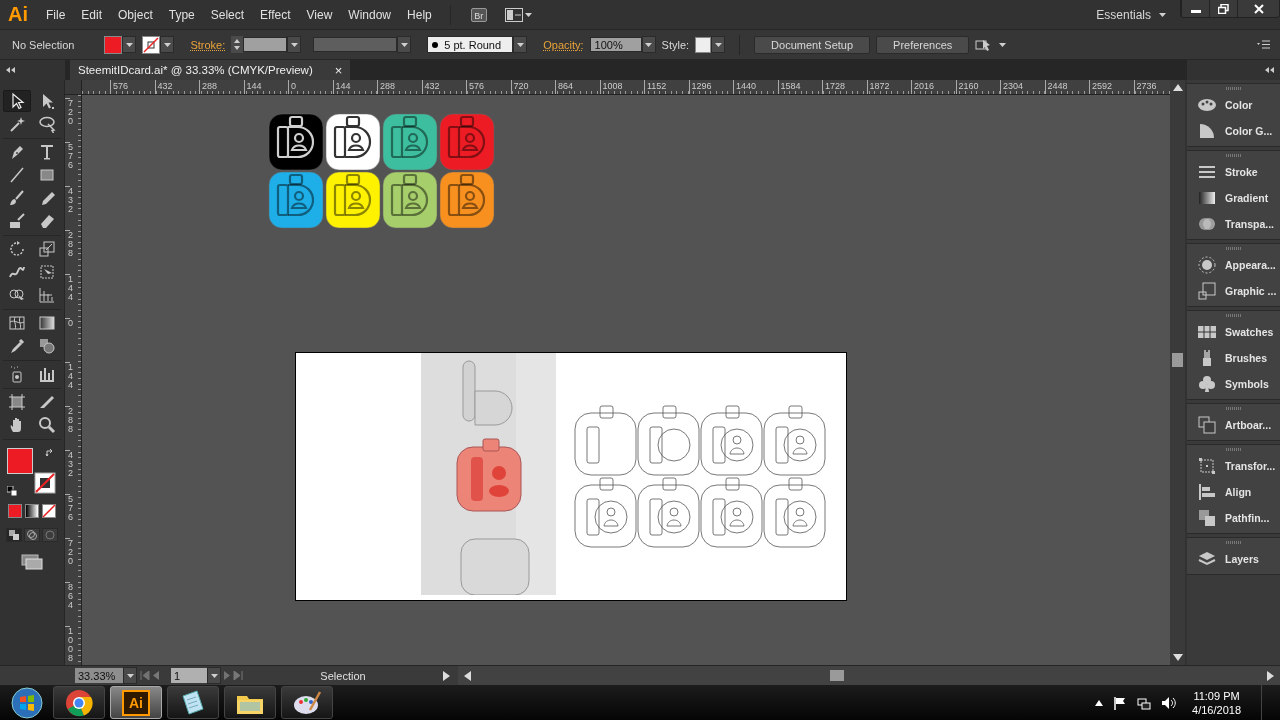 The width and height of the screenshot is (1280, 720). What do you see at coordinates (1207, 518) in the screenshot?
I see `pathfinder-squares-icon` at bounding box center [1207, 518].